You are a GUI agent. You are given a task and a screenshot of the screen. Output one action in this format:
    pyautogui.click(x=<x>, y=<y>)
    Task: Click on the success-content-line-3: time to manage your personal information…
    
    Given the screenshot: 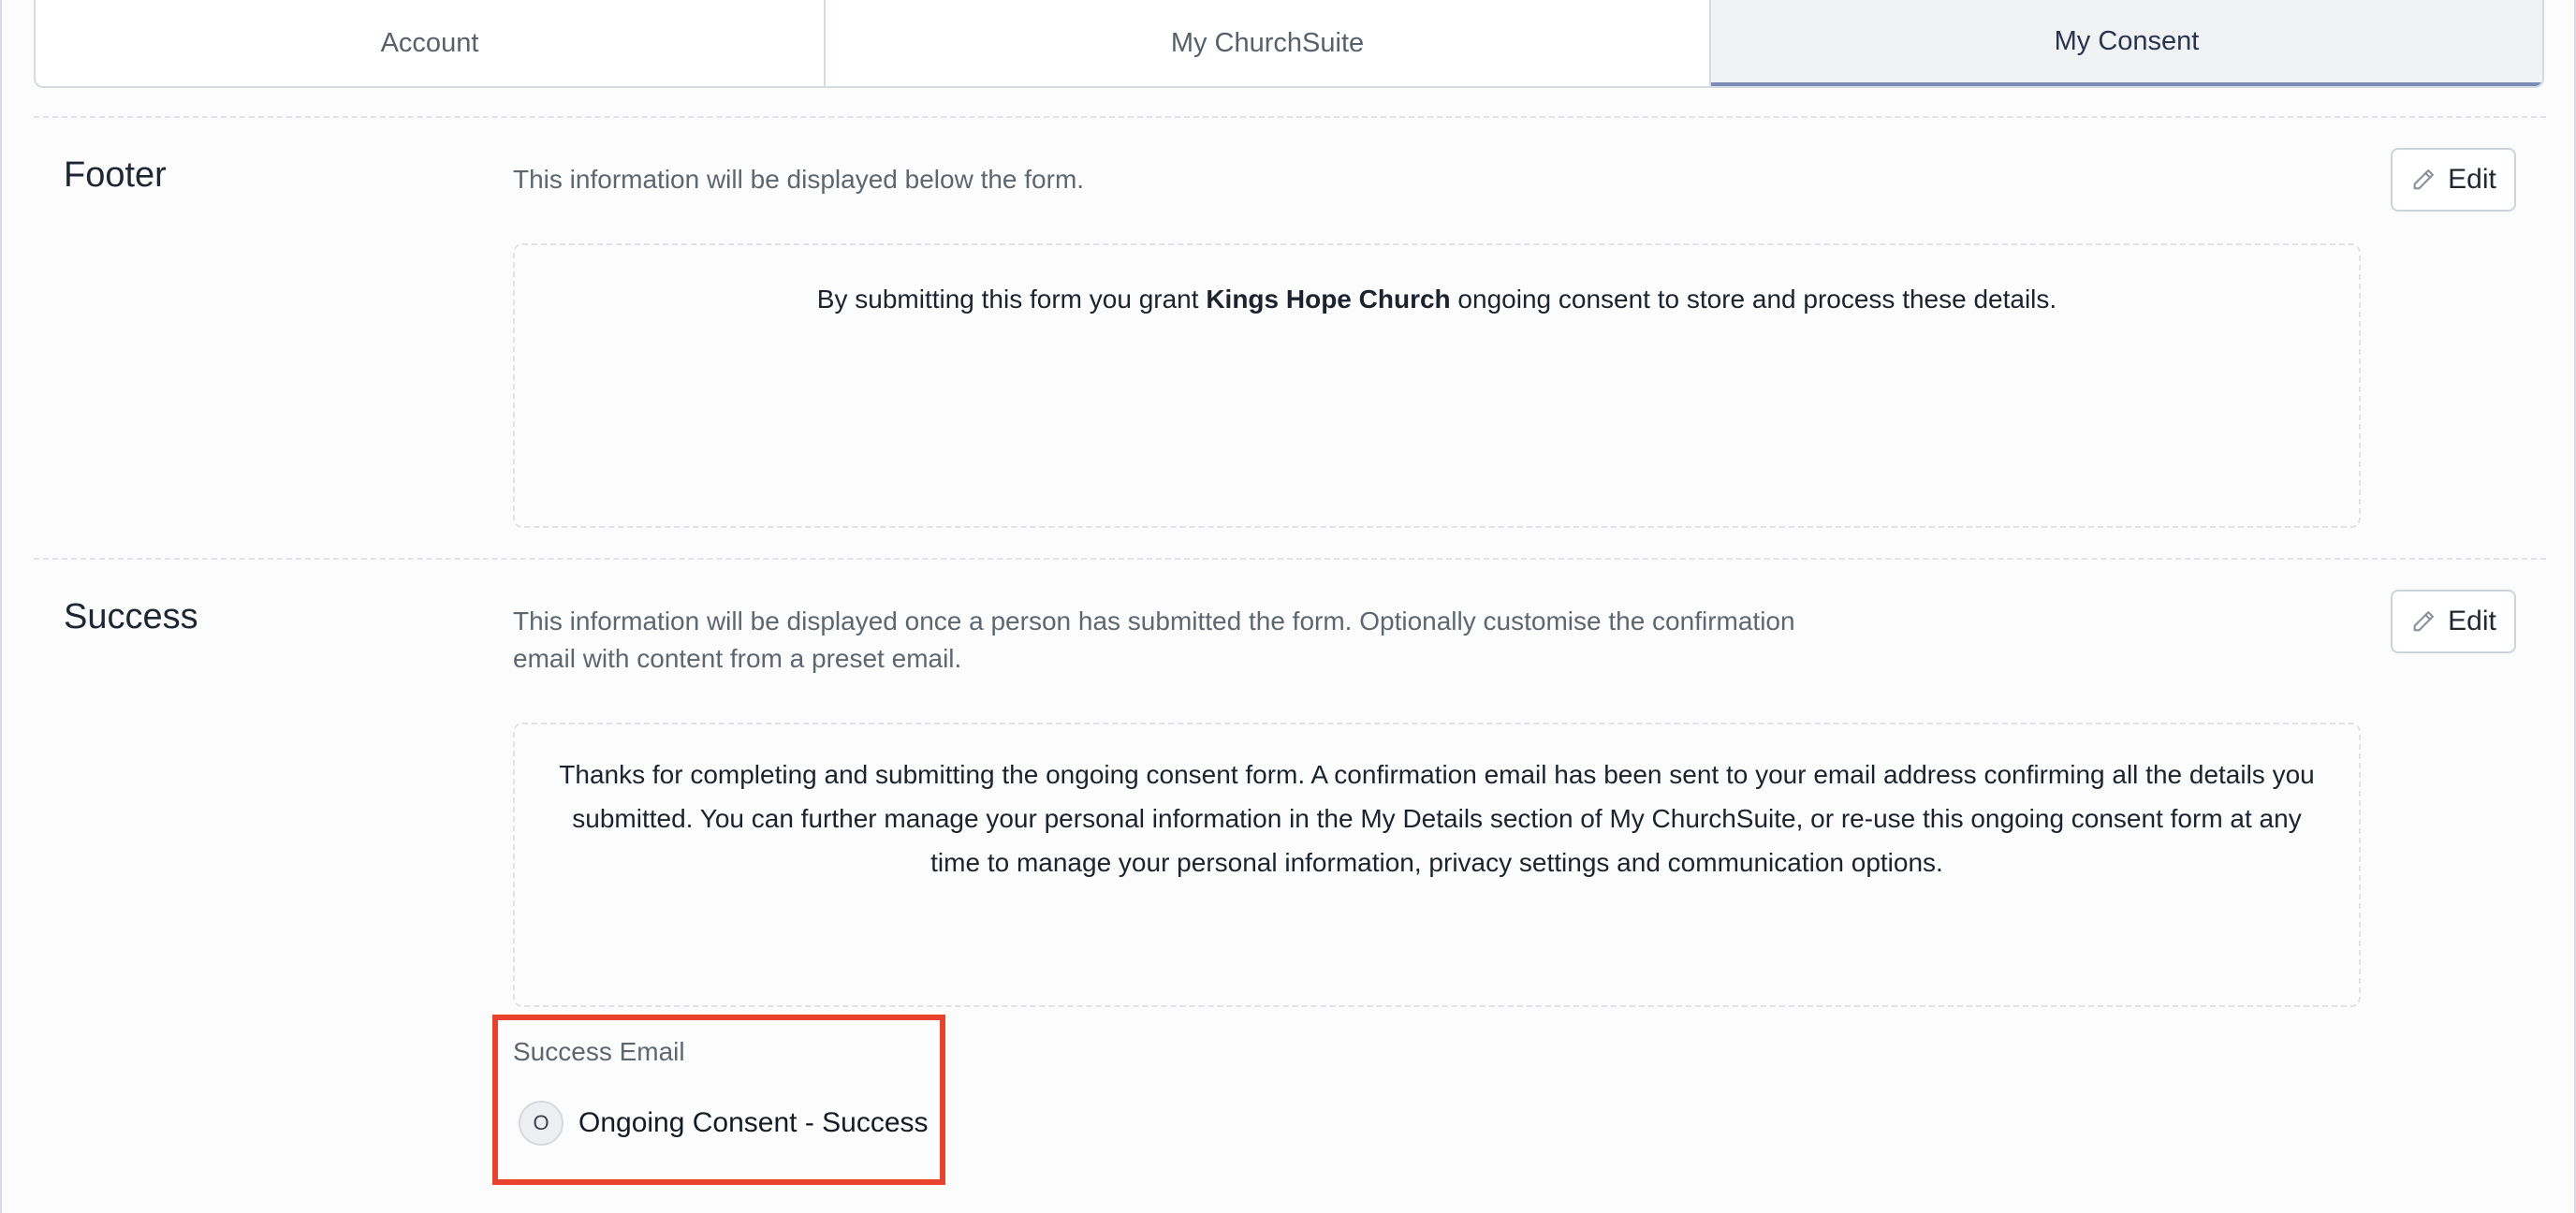 What is the action you would take?
    pyautogui.click(x=1436, y=862)
    